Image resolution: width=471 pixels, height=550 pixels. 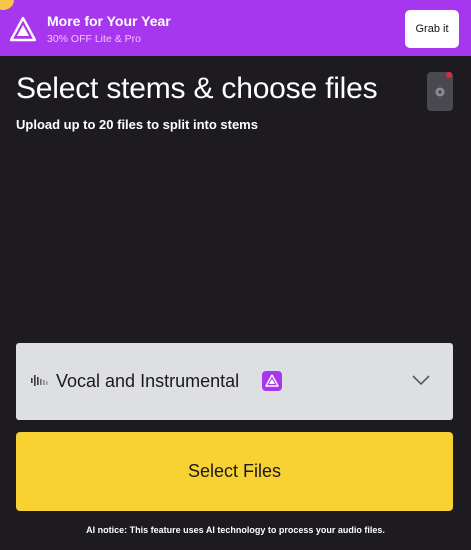 I want to click on stem-type-select: Vocal and Instrumental, so click(x=234, y=381).